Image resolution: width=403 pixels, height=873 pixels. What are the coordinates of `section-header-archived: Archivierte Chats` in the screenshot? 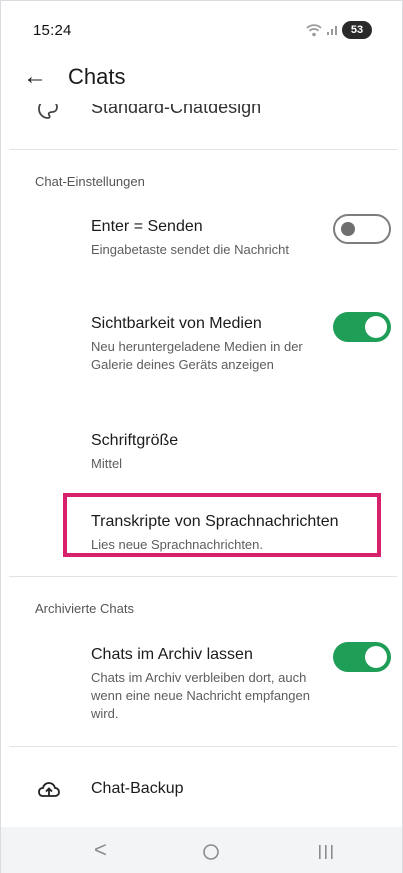 It's located at (84, 608).